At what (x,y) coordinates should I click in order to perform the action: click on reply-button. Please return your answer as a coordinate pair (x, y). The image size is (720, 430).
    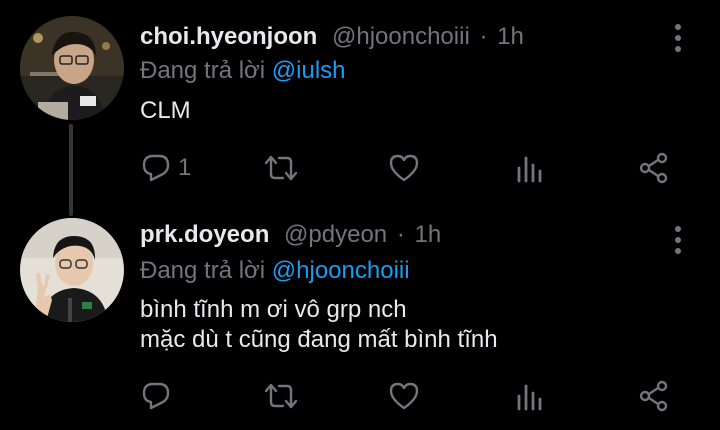
    Looking at the image, I should click on (170, 396).